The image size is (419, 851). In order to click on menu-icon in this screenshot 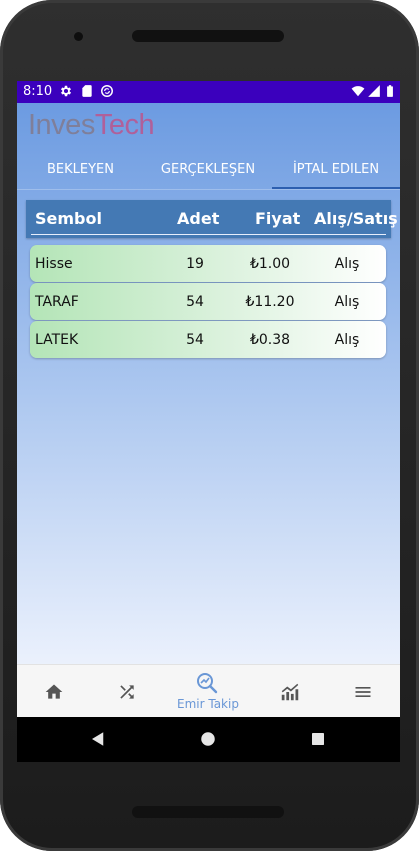, I will do `click(363, 692)`.